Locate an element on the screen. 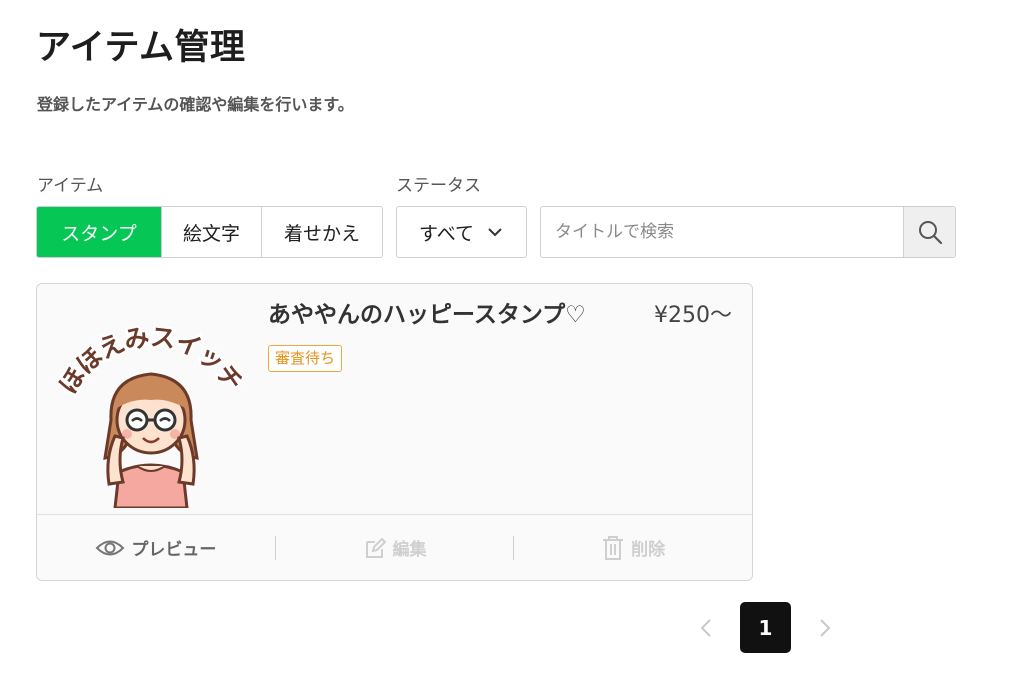  trash-icon is located at coordinates (613, 547).